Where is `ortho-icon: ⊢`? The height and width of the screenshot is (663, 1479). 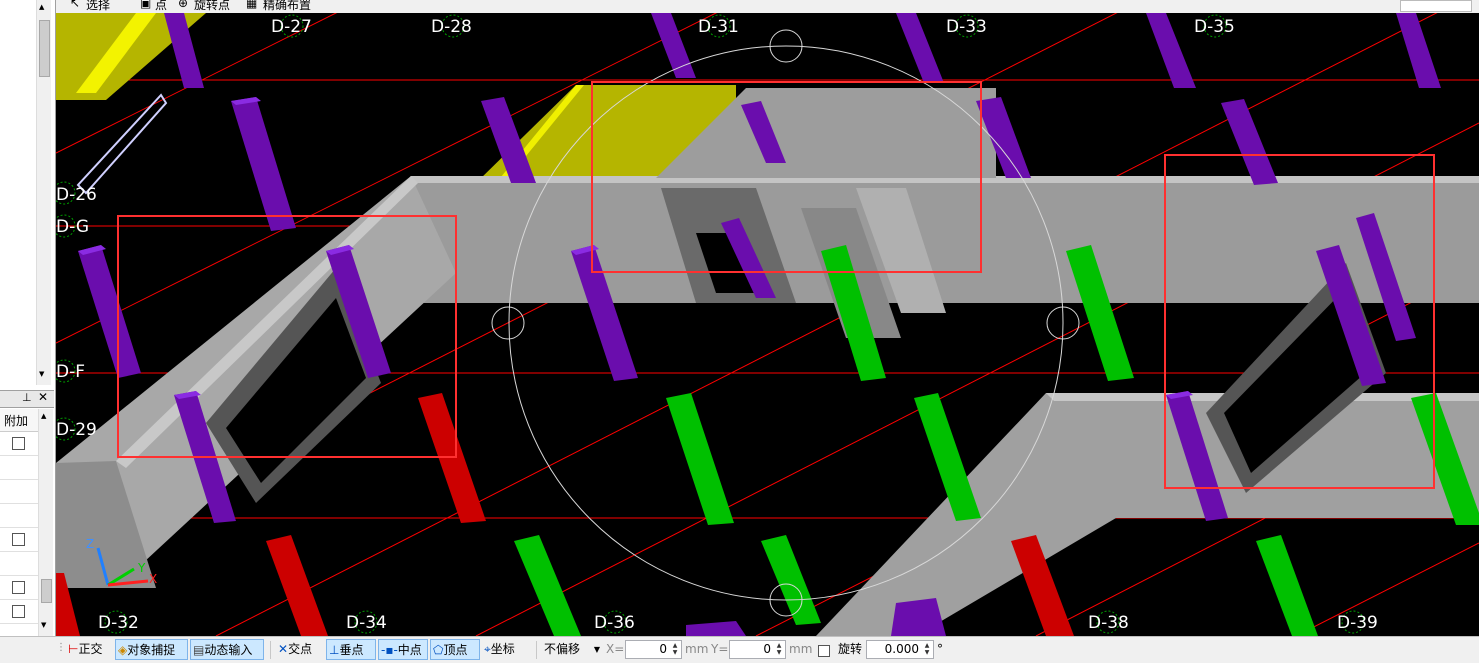 ortho-icon: ⊢ is located at coordinates (73, 649).